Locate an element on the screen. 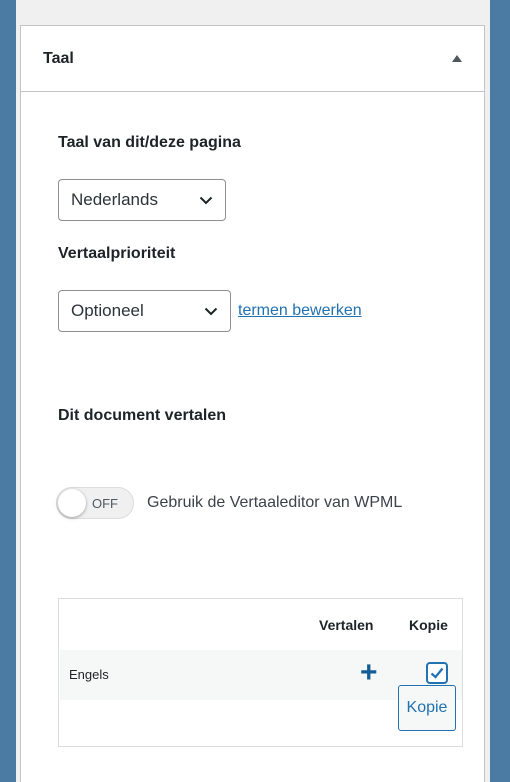  language-label: Taal van dit/deze pagina is located at coordinates (149, 142).